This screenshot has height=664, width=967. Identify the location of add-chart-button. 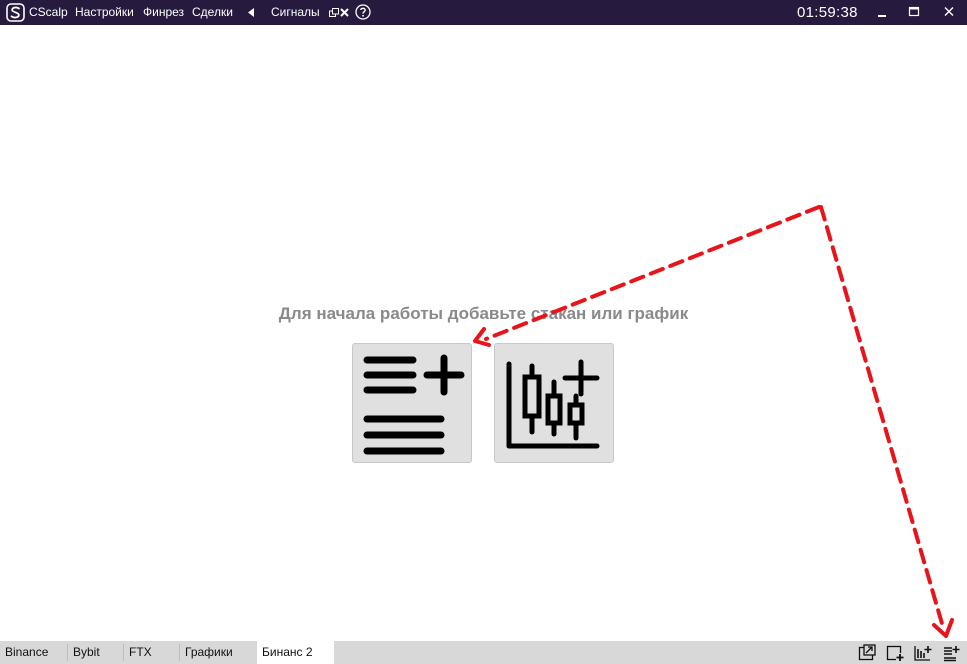
(554, 403).